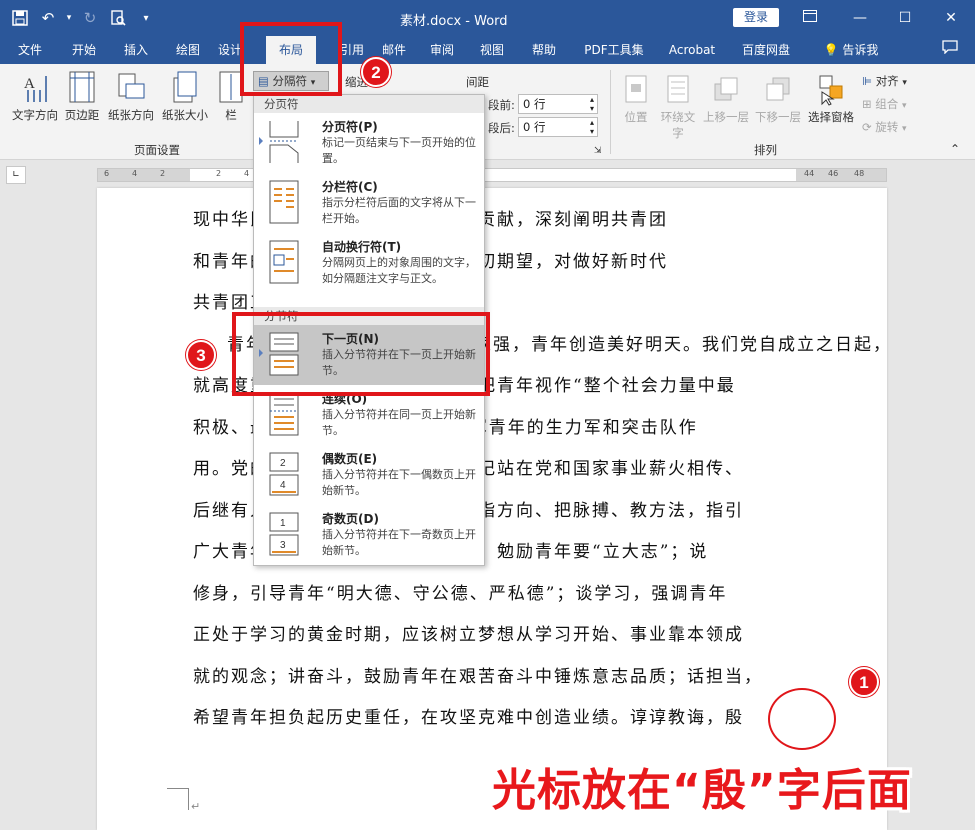 The width and height of the screenshot is (975, 830). What do you see at coordinates (678, 117) in the screenshot?
I see `wrap-text-label-1: 环绕文` at bounding box center [678, 117].